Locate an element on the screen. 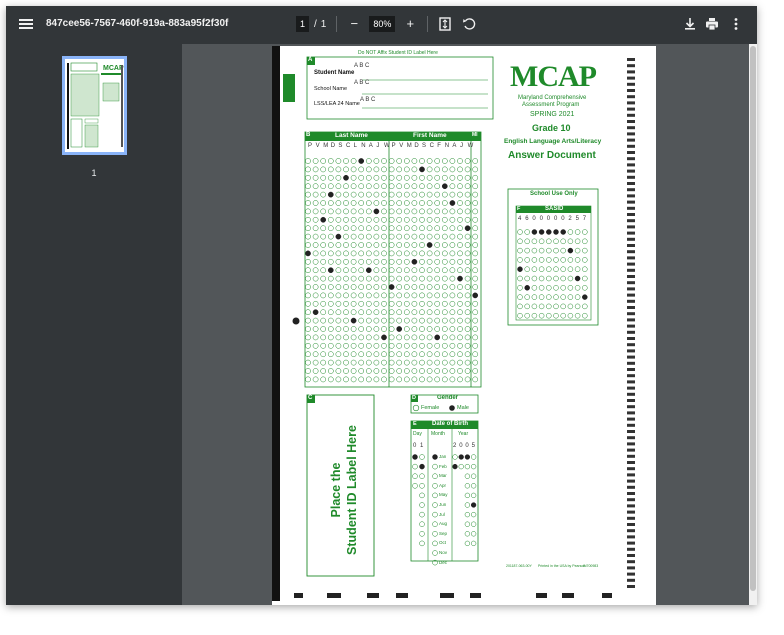 The image size is (784, 635). dob-day-label: Day is located at coordinates (417, 434).